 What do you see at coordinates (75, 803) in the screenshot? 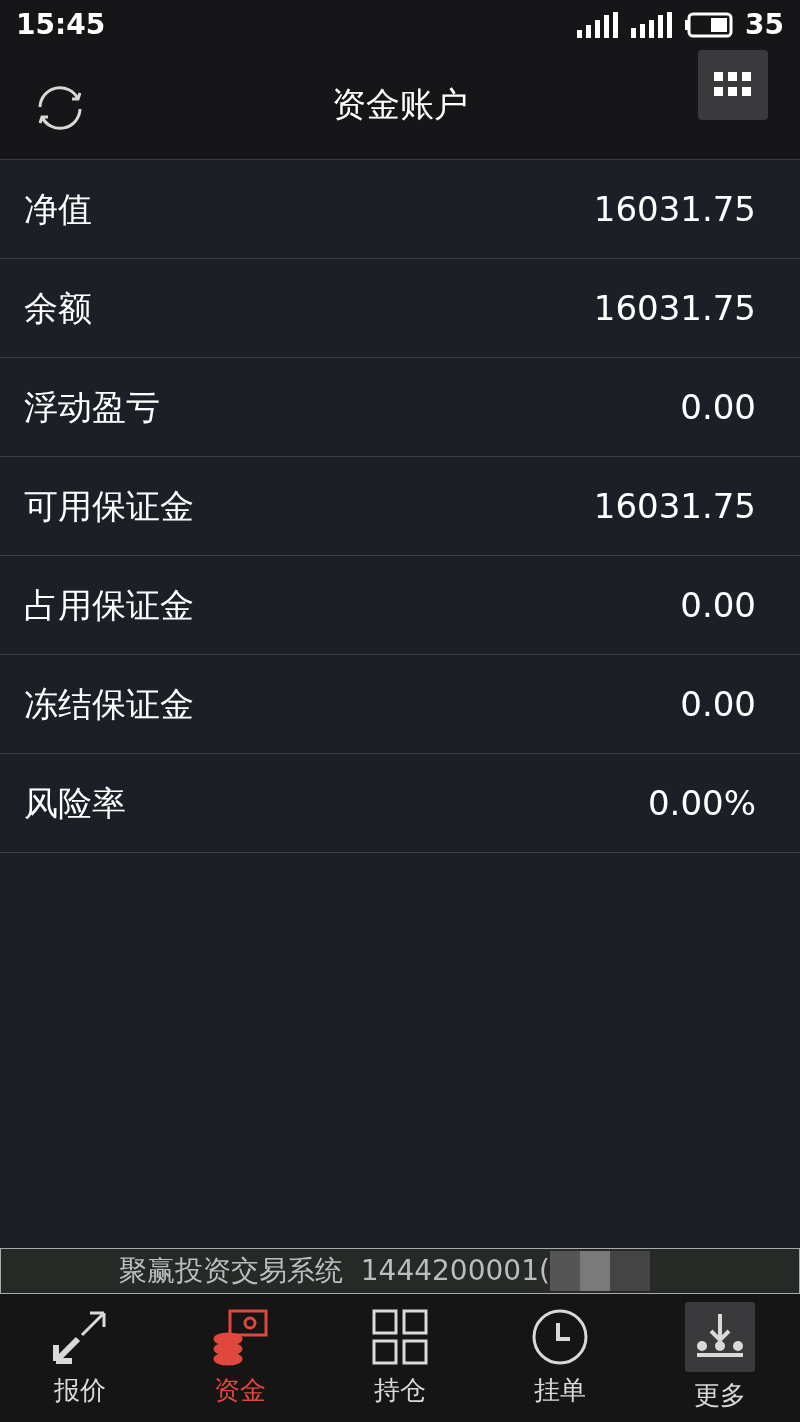
I see `field-label: 风险率` at bounding box center [75, 803].